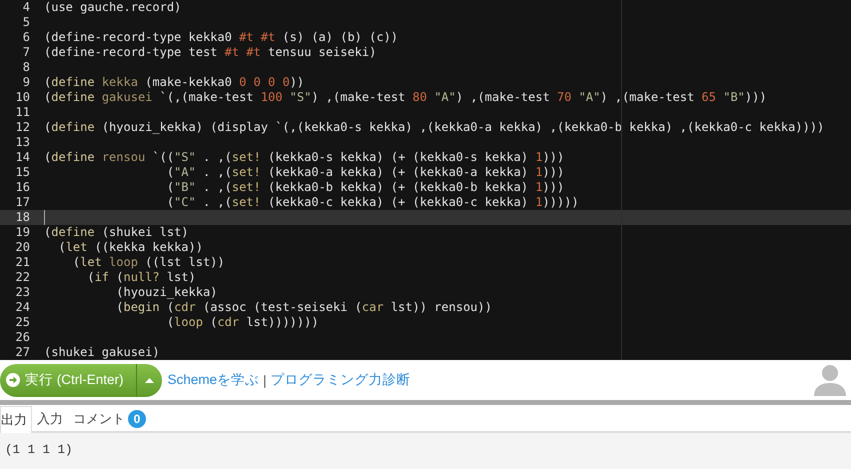 The image size is (851, 469). I want to click on dropdown-button, so click(149, 380).